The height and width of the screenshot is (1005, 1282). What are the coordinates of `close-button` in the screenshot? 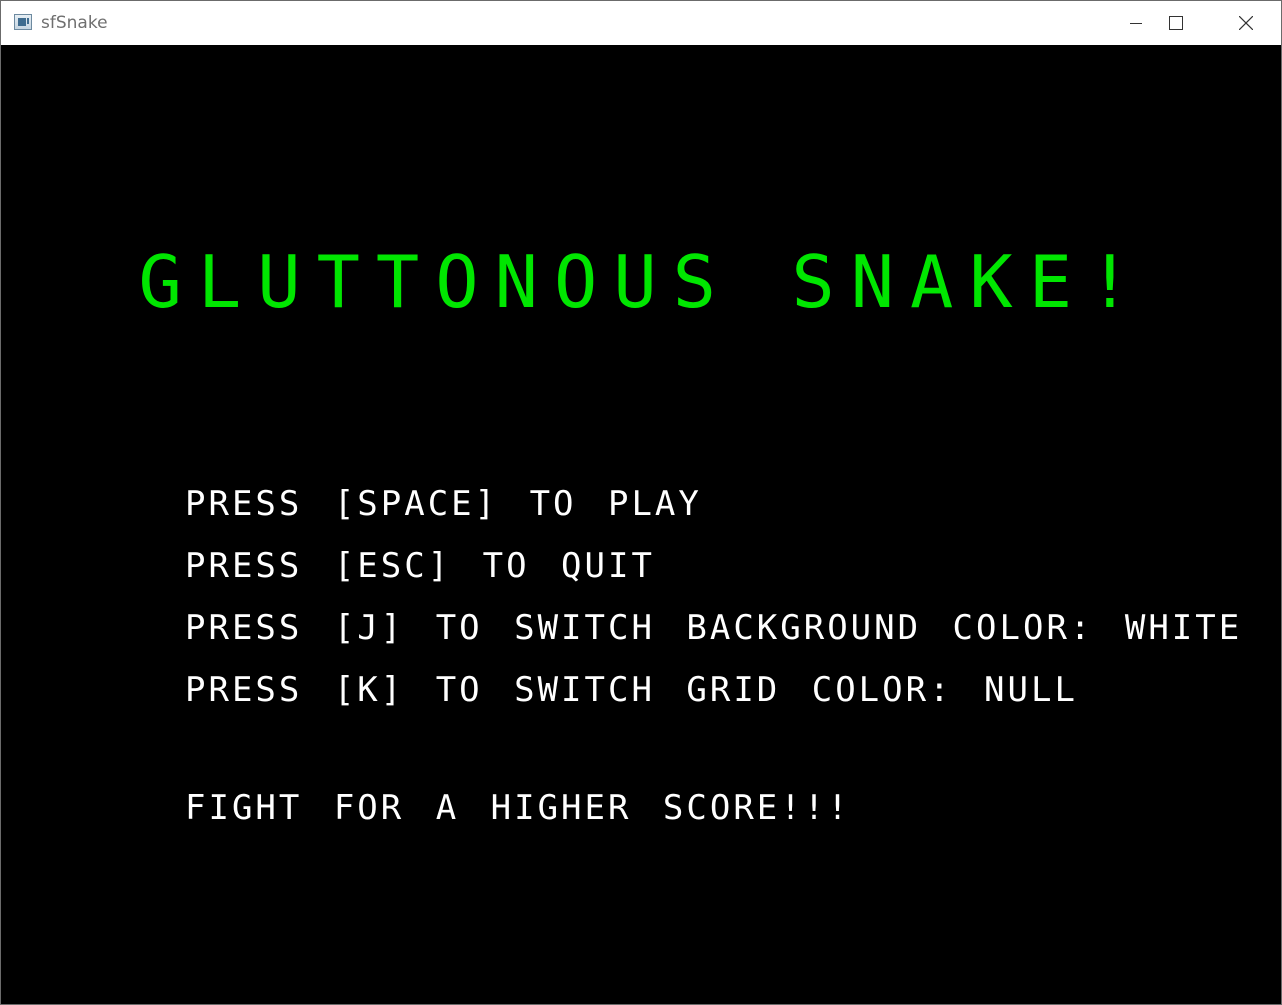 It's located at (1246, 23).